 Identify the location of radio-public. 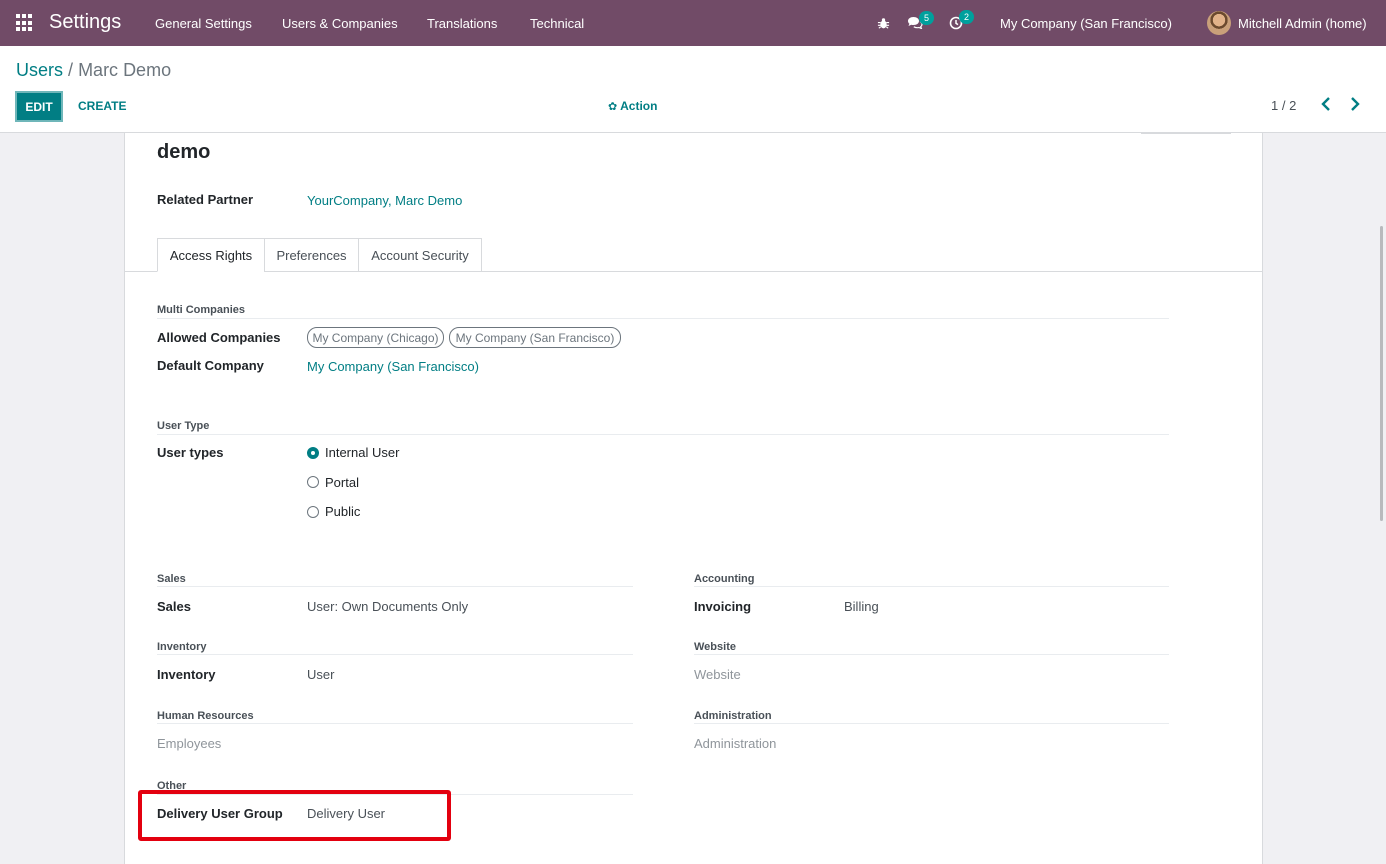
(313, 512).